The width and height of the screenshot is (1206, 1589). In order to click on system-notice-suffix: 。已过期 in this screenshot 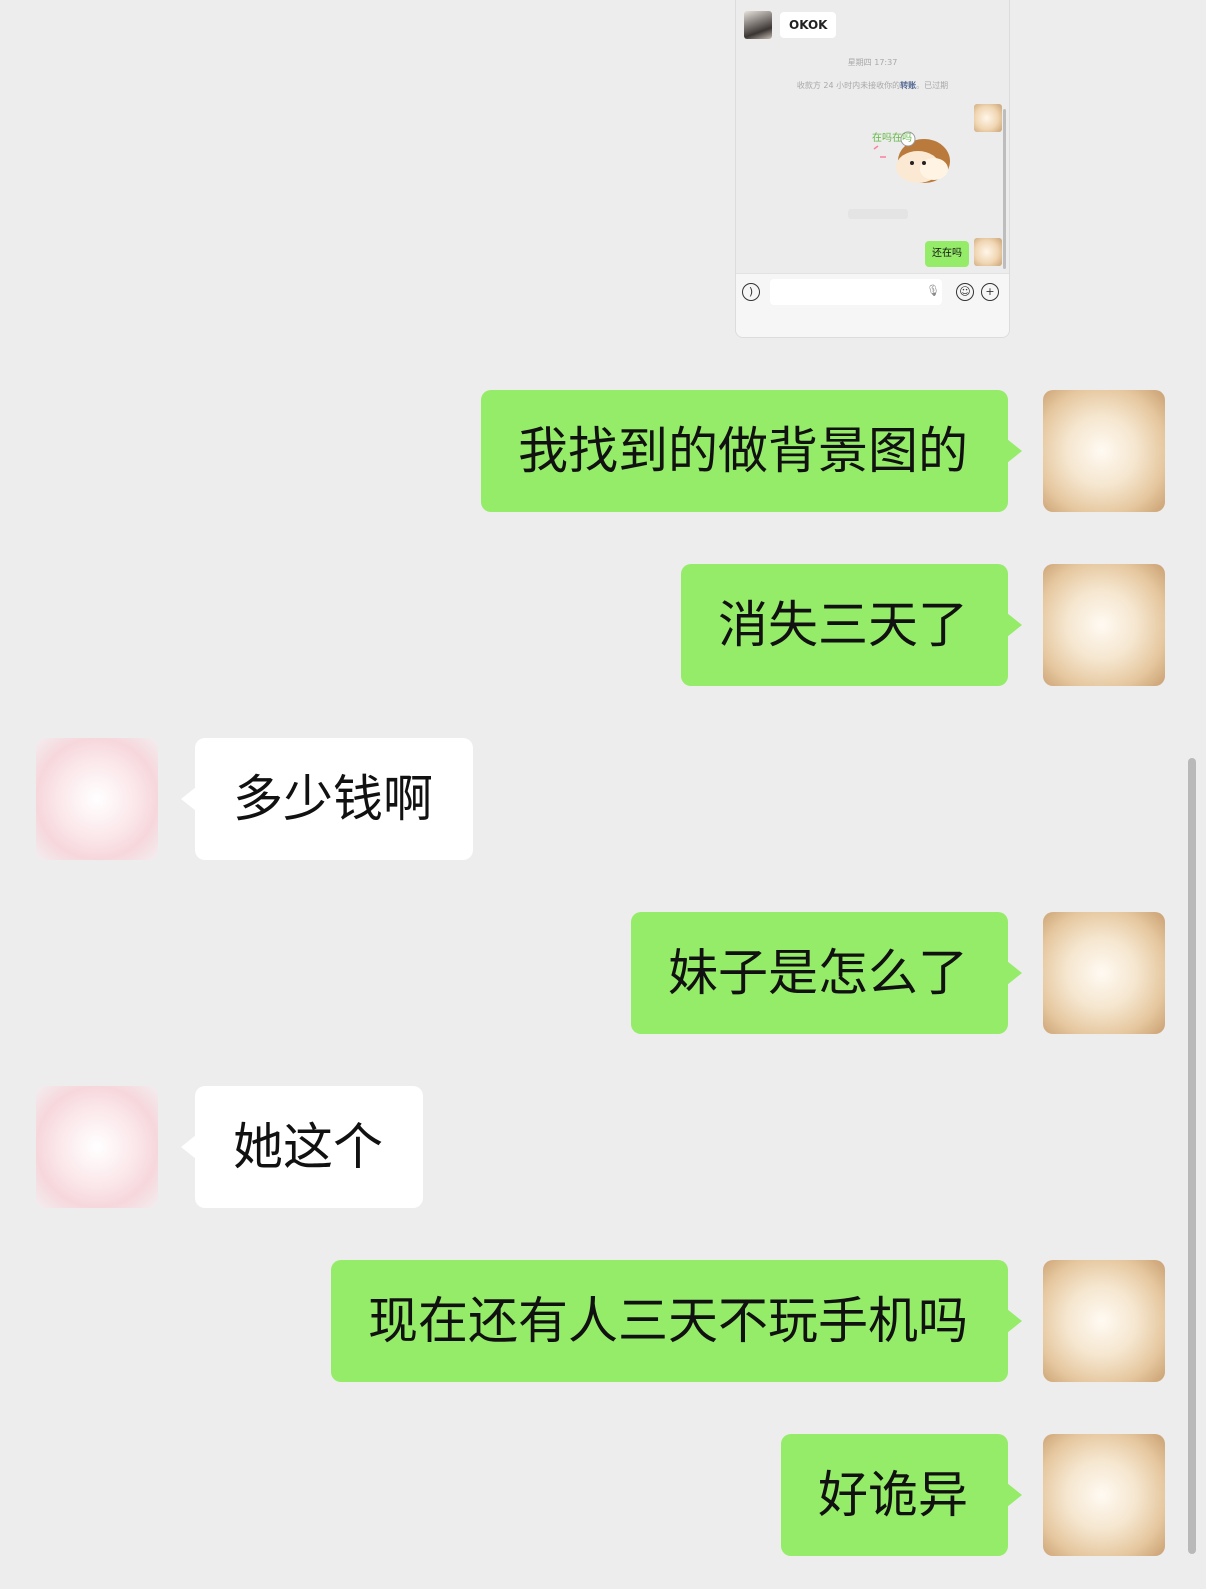, I will do `click(932, 85)`.